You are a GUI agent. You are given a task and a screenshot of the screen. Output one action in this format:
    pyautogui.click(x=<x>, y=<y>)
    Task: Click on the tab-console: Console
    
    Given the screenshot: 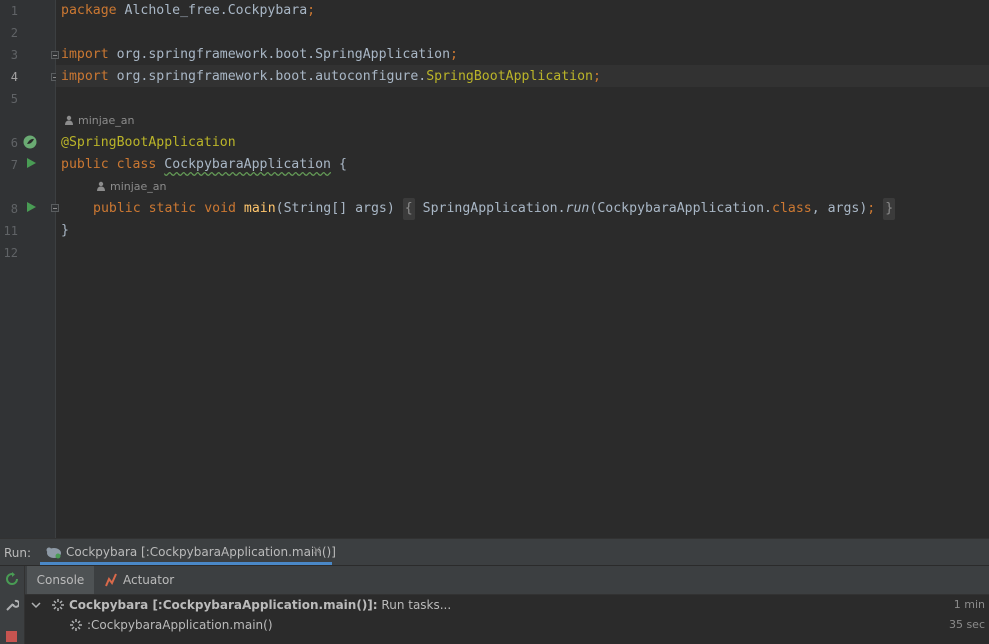 What is the action you would take?
    pyautogui.click(x=60, y=580)
    